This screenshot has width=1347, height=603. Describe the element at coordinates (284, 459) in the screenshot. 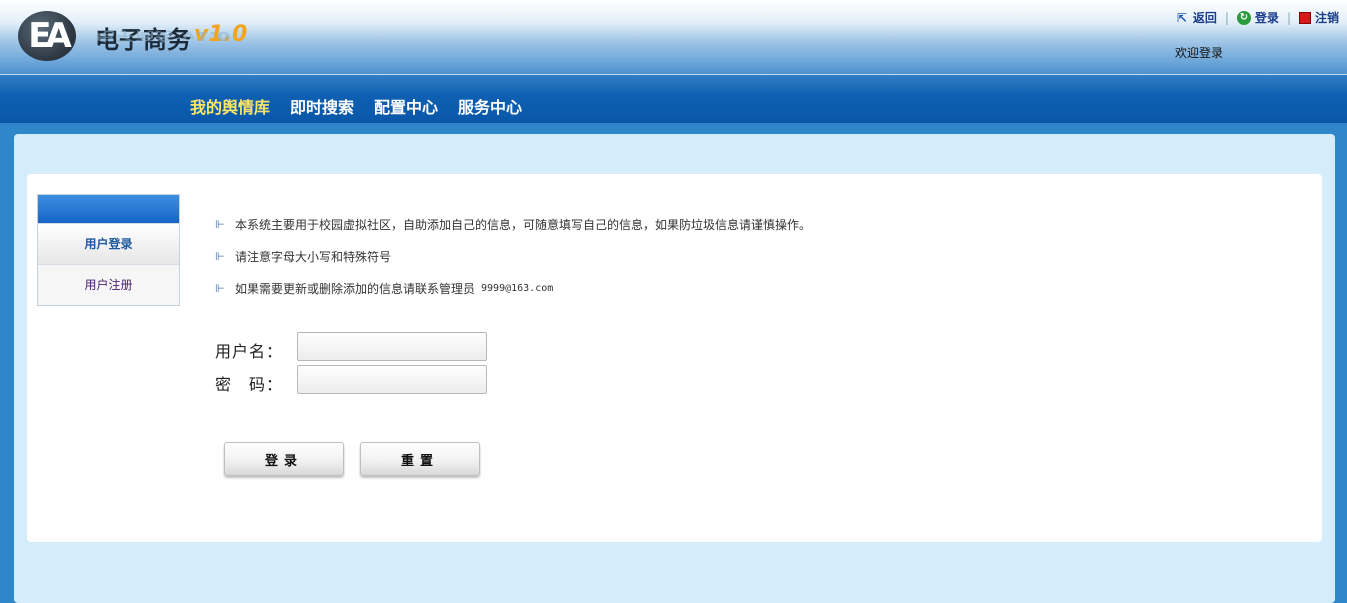

I see `login-button: 登录` at that location.